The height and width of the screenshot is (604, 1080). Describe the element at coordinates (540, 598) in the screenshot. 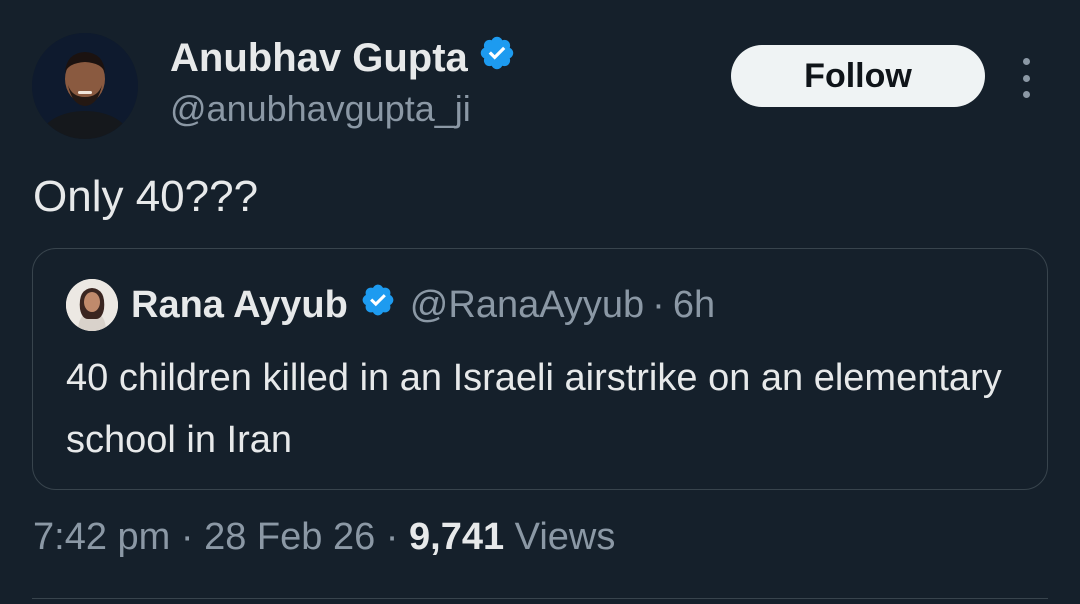

I see `divider` at that location.